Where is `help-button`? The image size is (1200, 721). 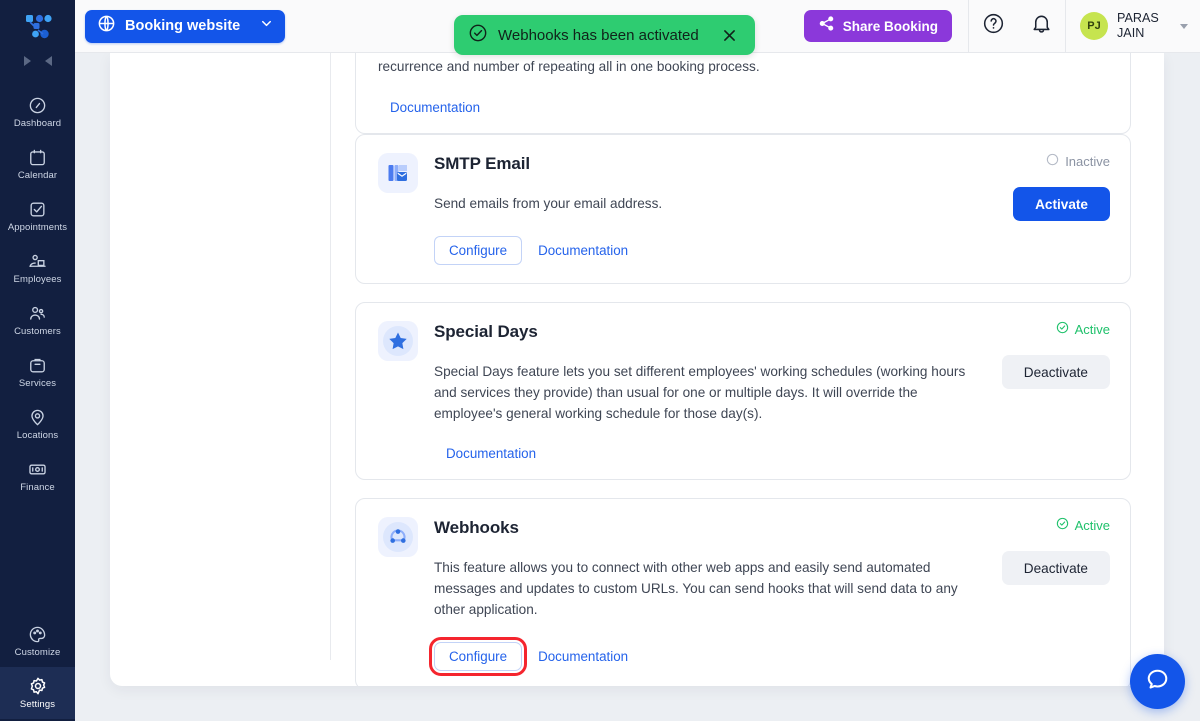 help-button is located at coordinates (993, 26).